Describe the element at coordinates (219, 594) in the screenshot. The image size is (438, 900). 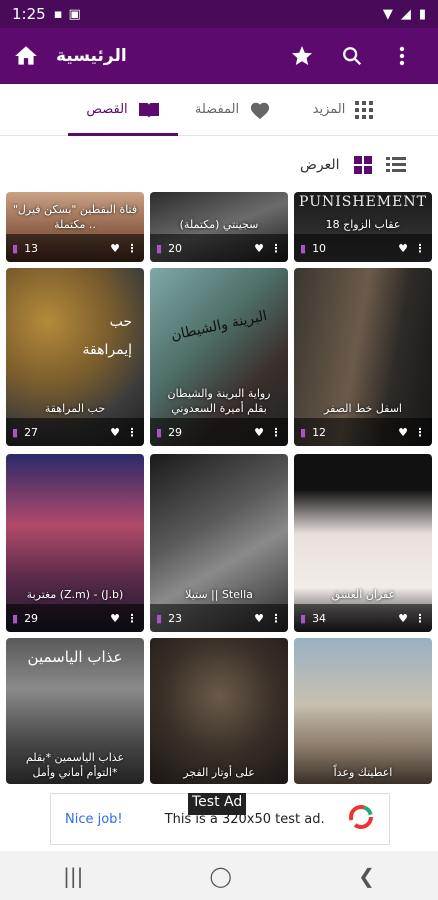
I see `story-title: ستيلا || Stella` at that location.